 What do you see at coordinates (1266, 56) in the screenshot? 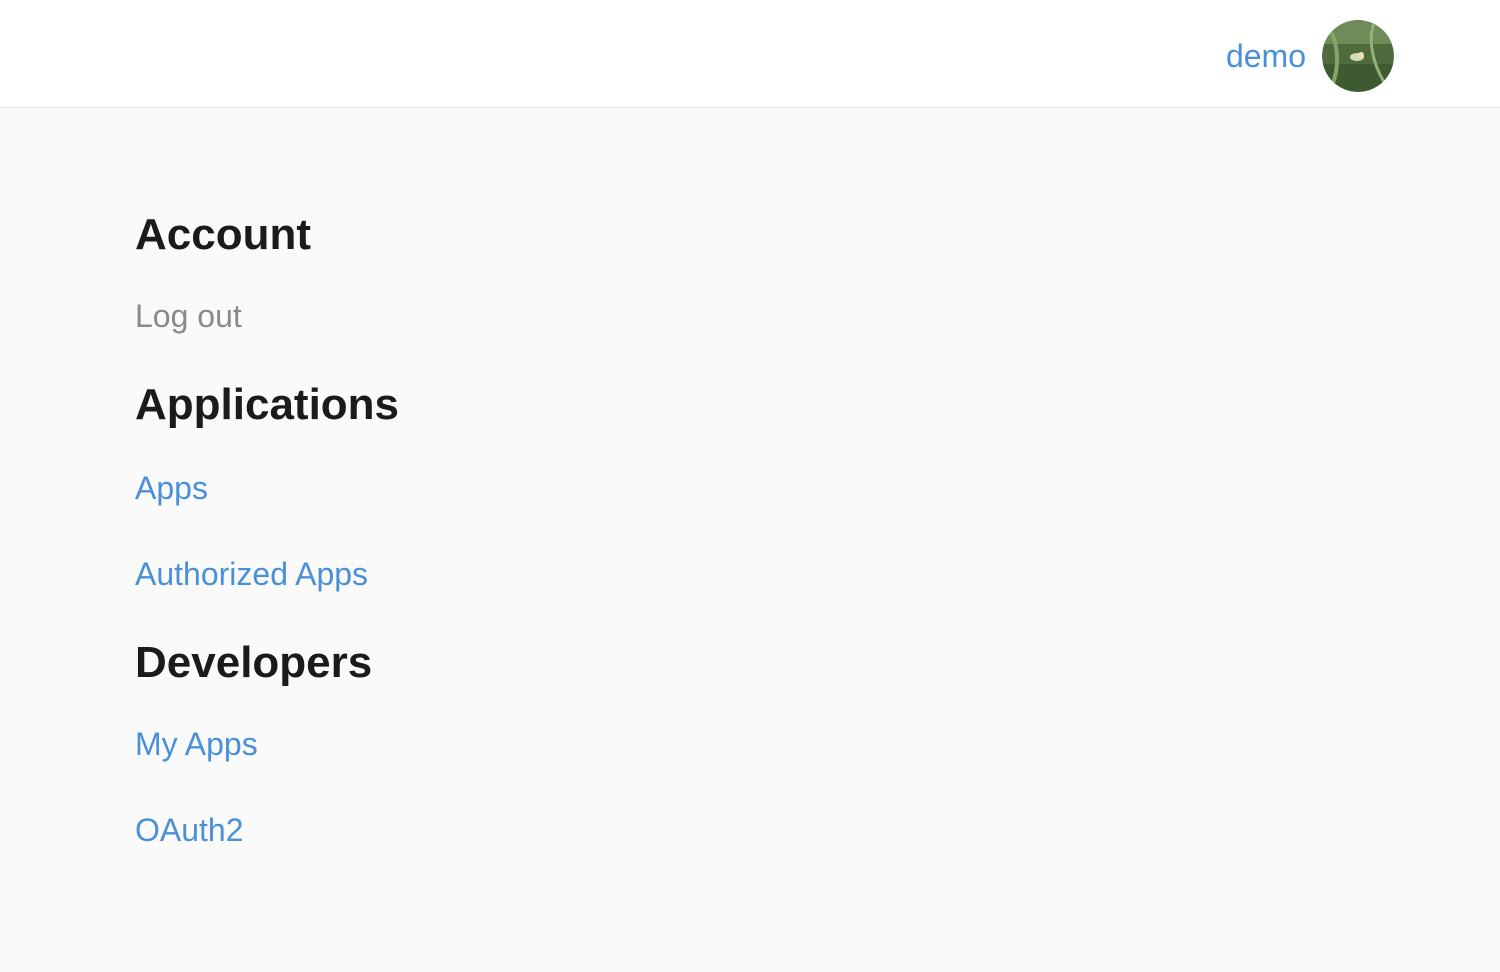
I see `username-link: demo` at bounding box center [1266, 56].